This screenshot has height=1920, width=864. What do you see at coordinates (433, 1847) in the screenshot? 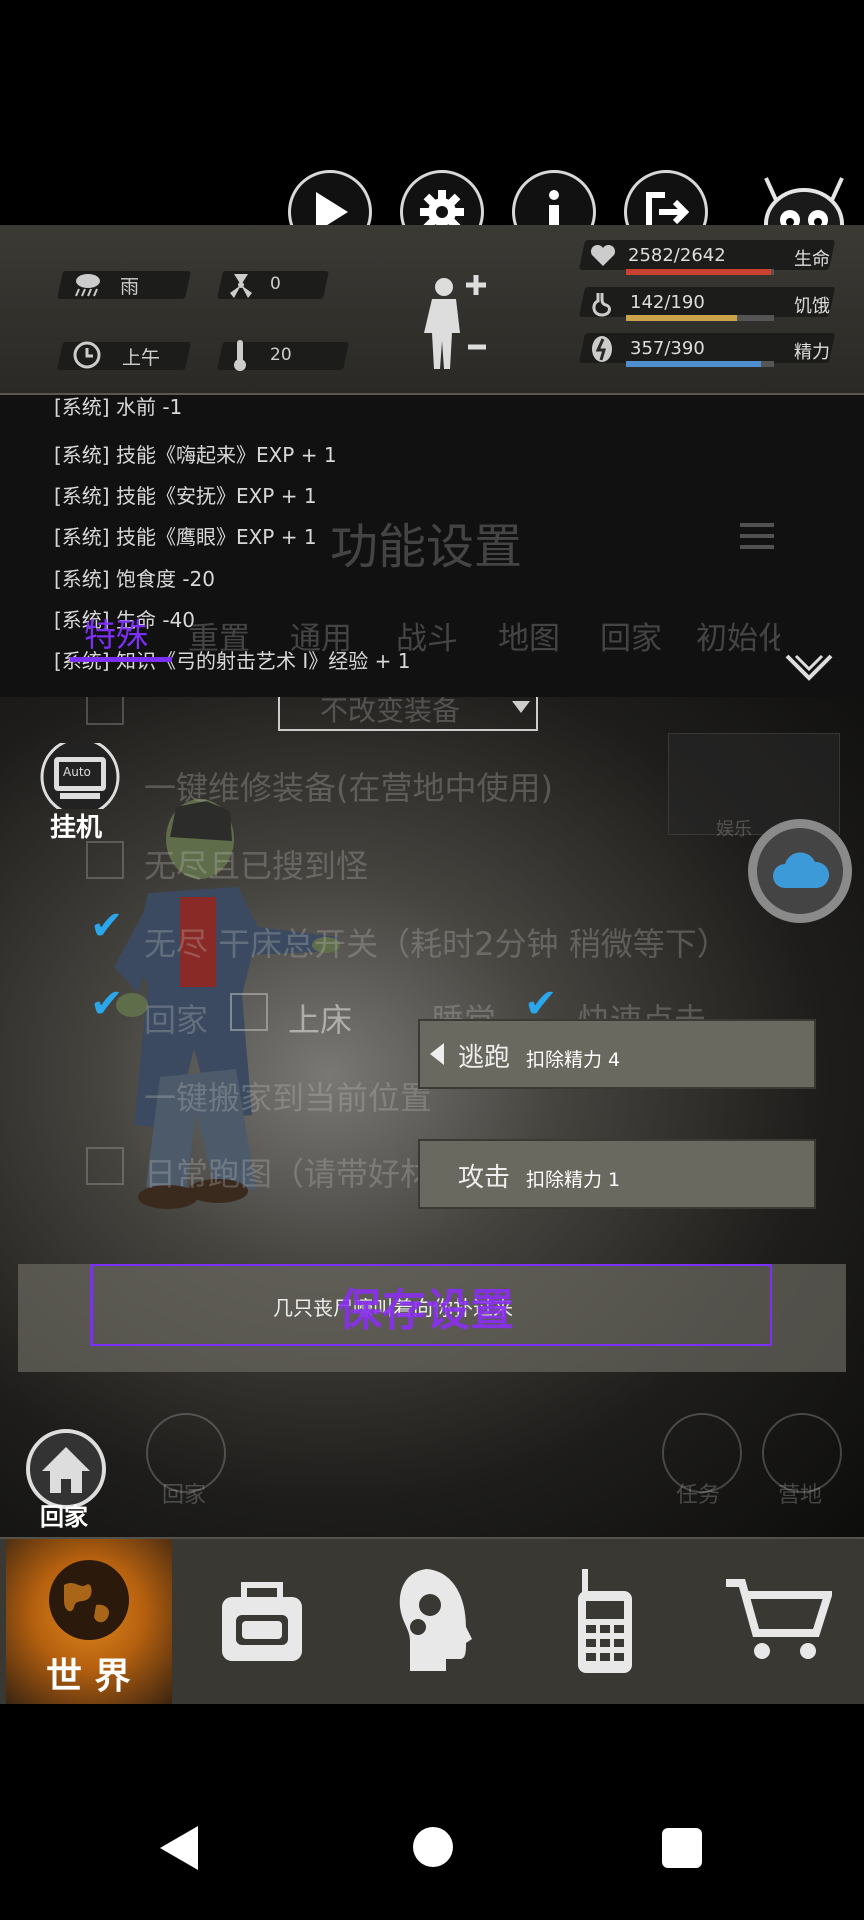
I see `home-nav-icon` at bounding box center [433, 1847].